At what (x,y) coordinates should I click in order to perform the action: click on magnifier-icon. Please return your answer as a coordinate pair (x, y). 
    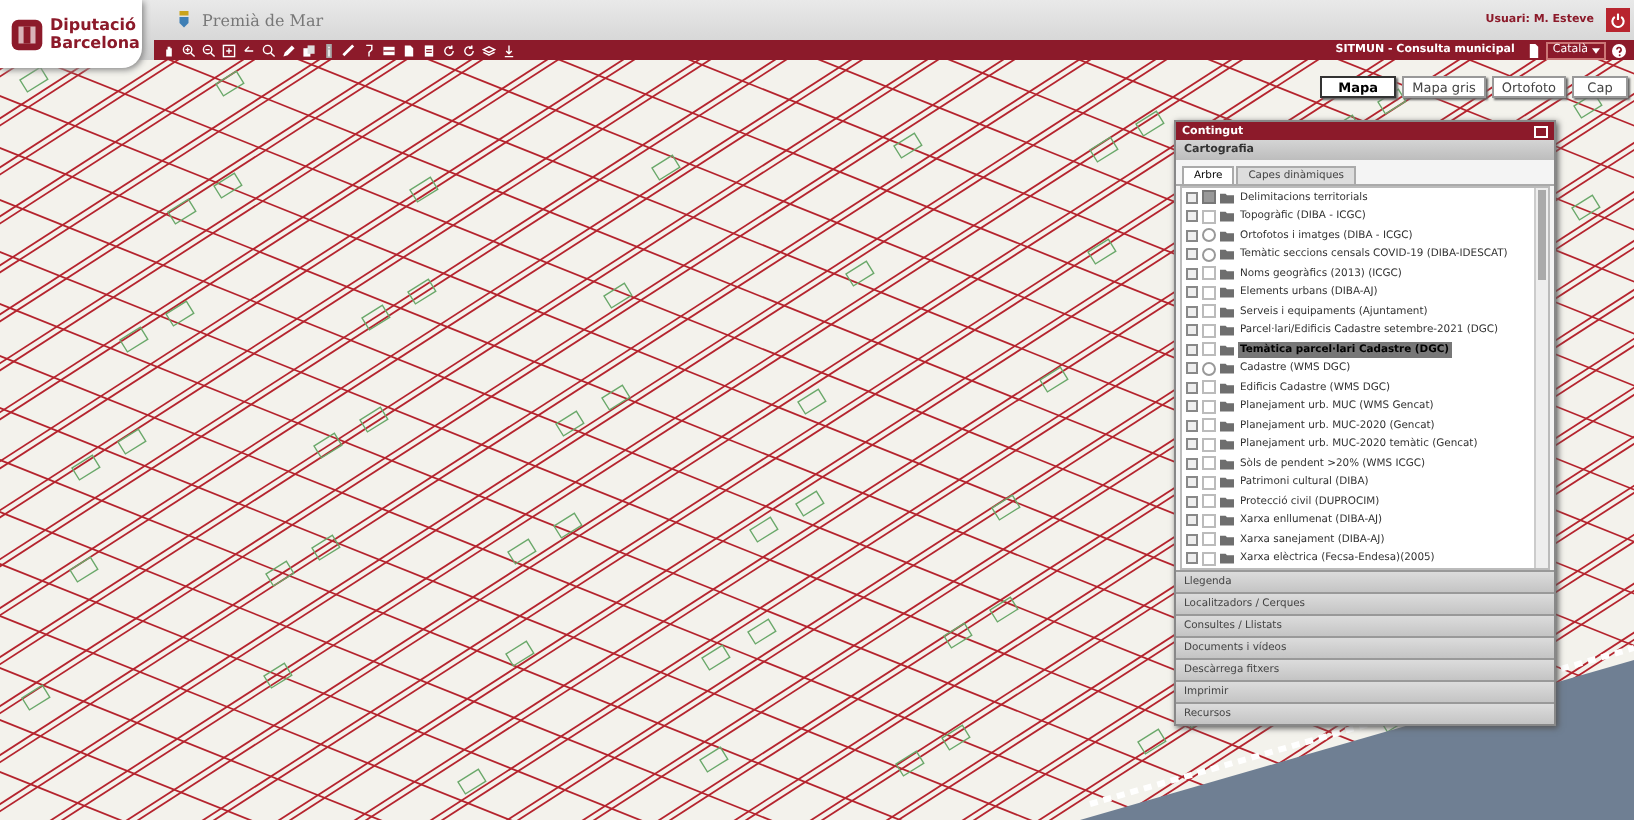
    Looking at the image, I should click on (269, 50).